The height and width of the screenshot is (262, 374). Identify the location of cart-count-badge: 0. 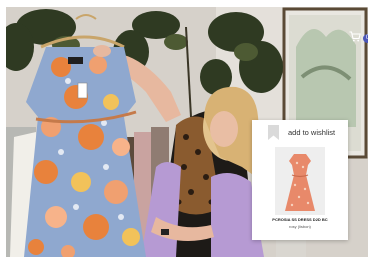
(365, 38).